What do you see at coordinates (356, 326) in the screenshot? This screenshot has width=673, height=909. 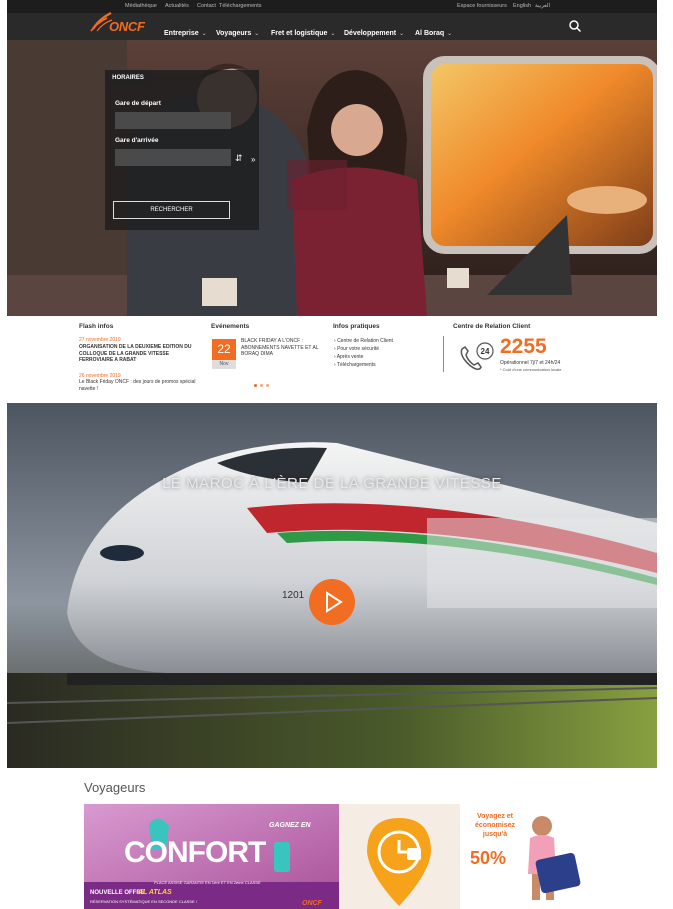 I see `infos-pratiques-title: Infos pratiques` at bounding box center [356, 326].